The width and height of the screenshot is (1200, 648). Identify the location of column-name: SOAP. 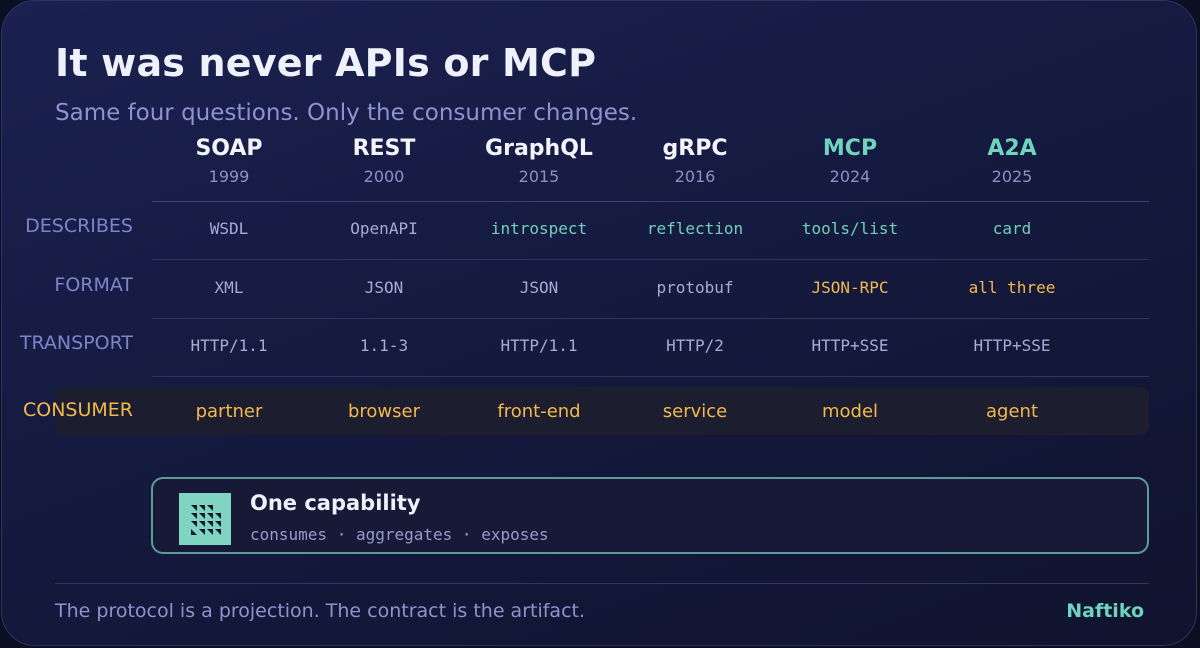
(229, 148).